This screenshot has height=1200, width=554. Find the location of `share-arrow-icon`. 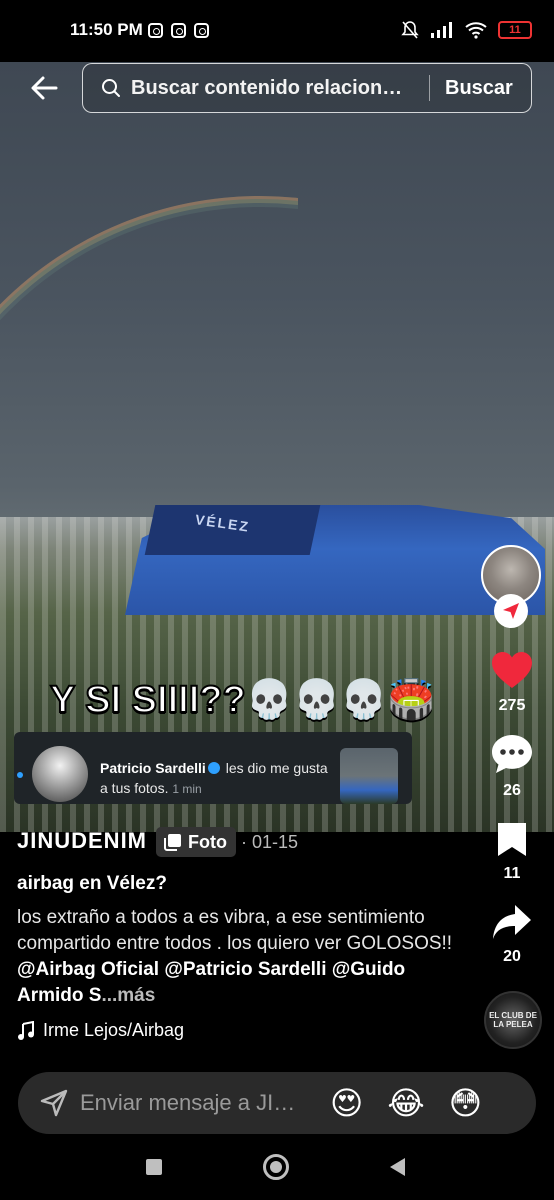

share-arrow-icon is located at coordinates (512, 922).